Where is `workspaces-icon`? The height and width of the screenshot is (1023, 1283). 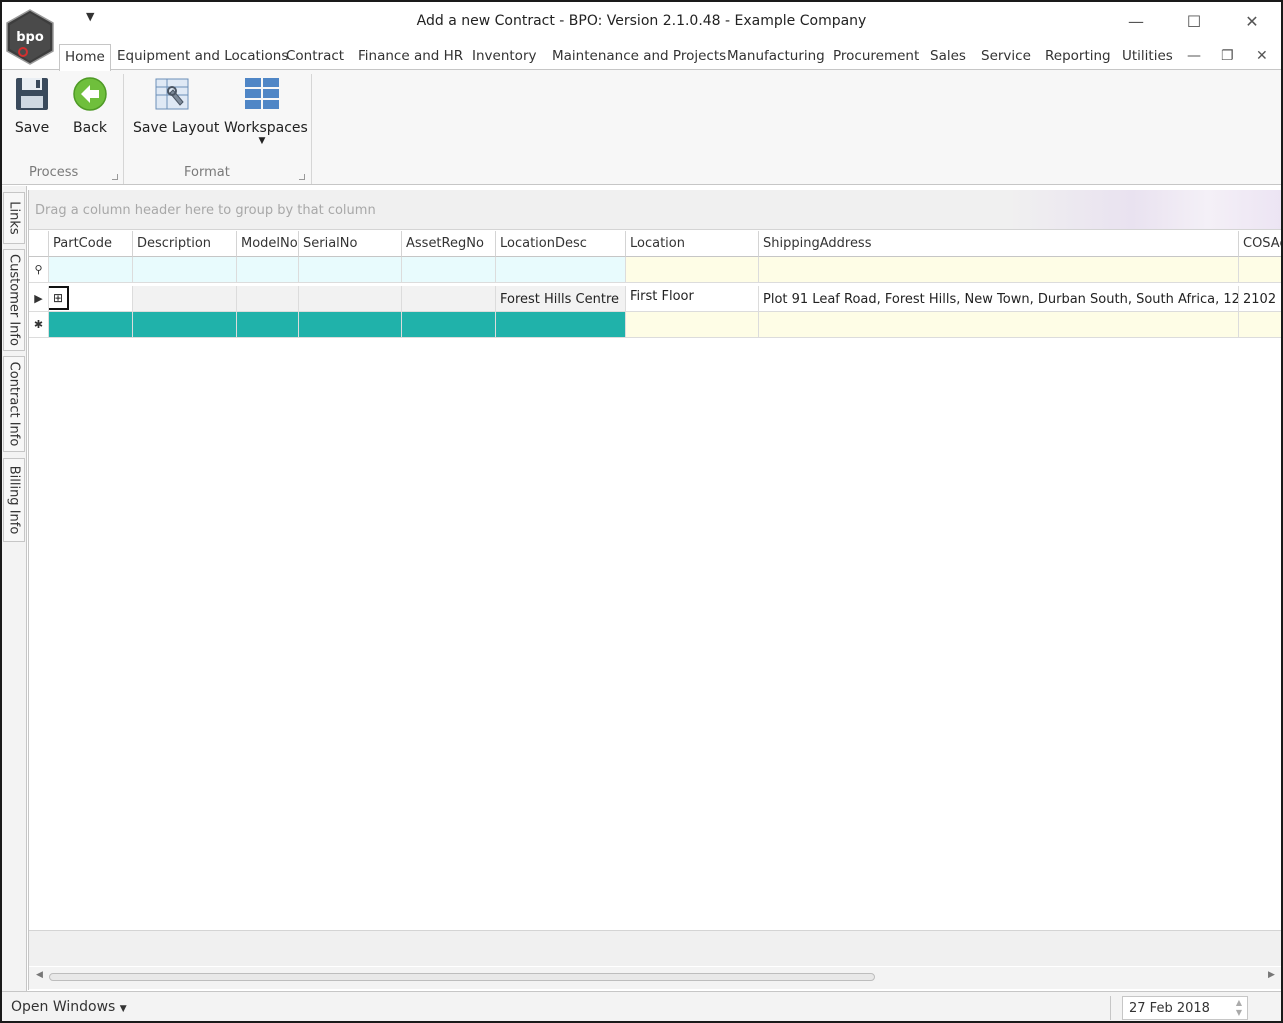 workspaces-icon is located at coordinates (262, 93).